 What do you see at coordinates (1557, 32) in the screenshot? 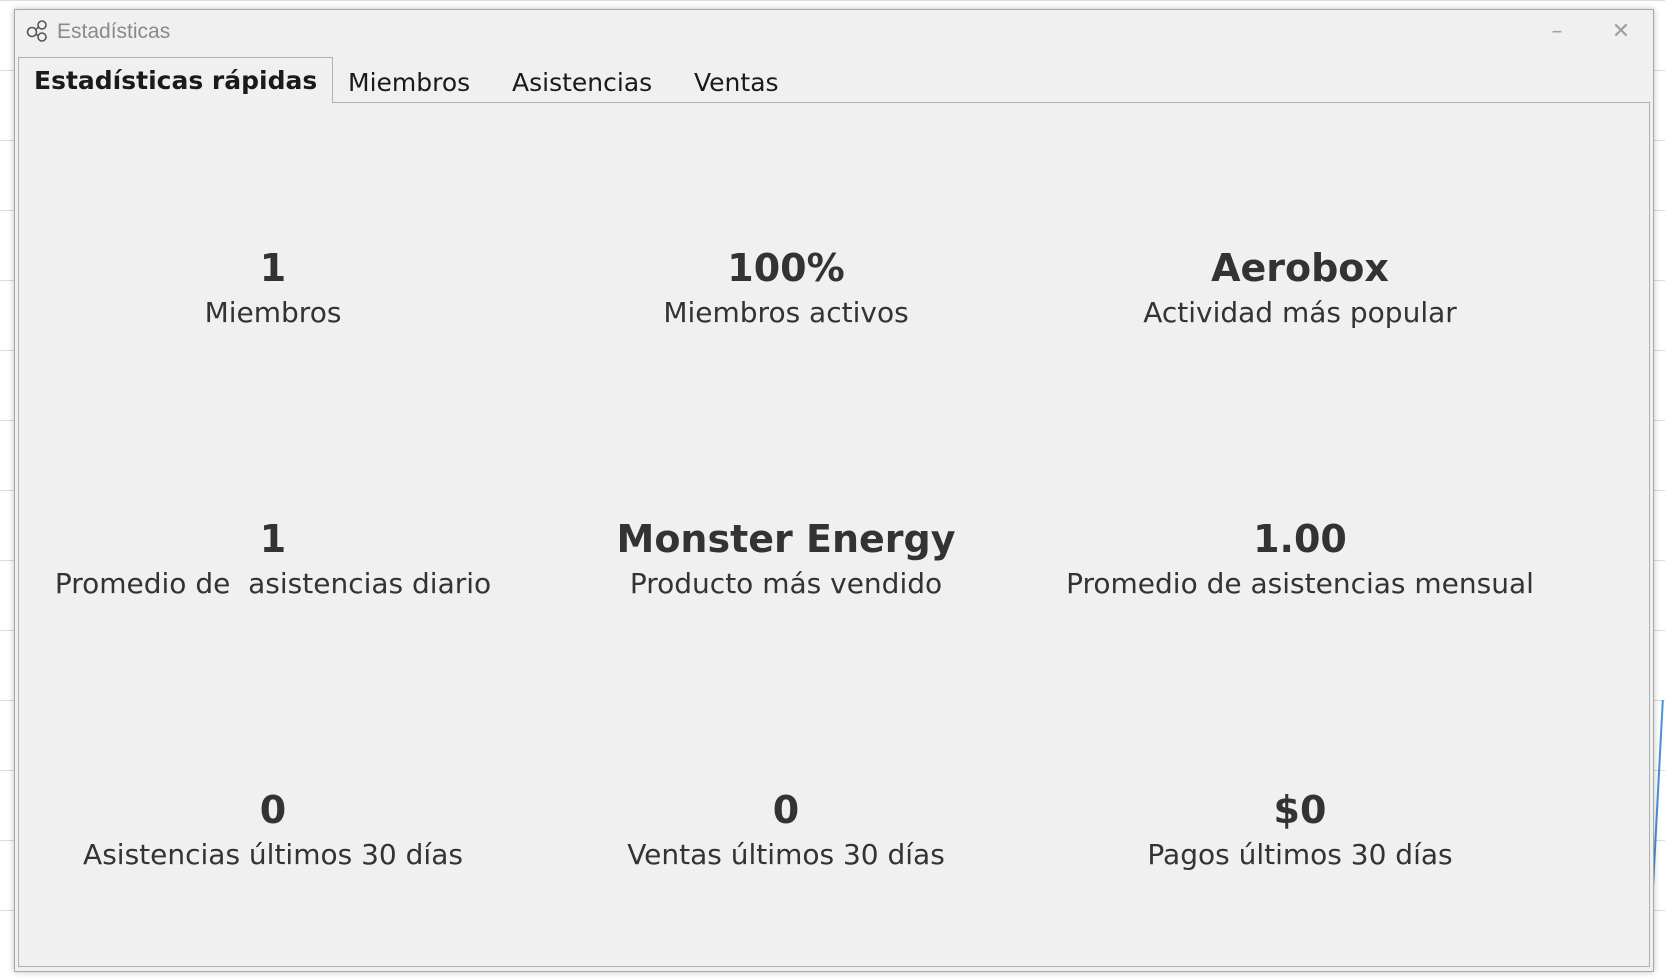
I see `minimize-button: –` at bounding box center [1557, 32].